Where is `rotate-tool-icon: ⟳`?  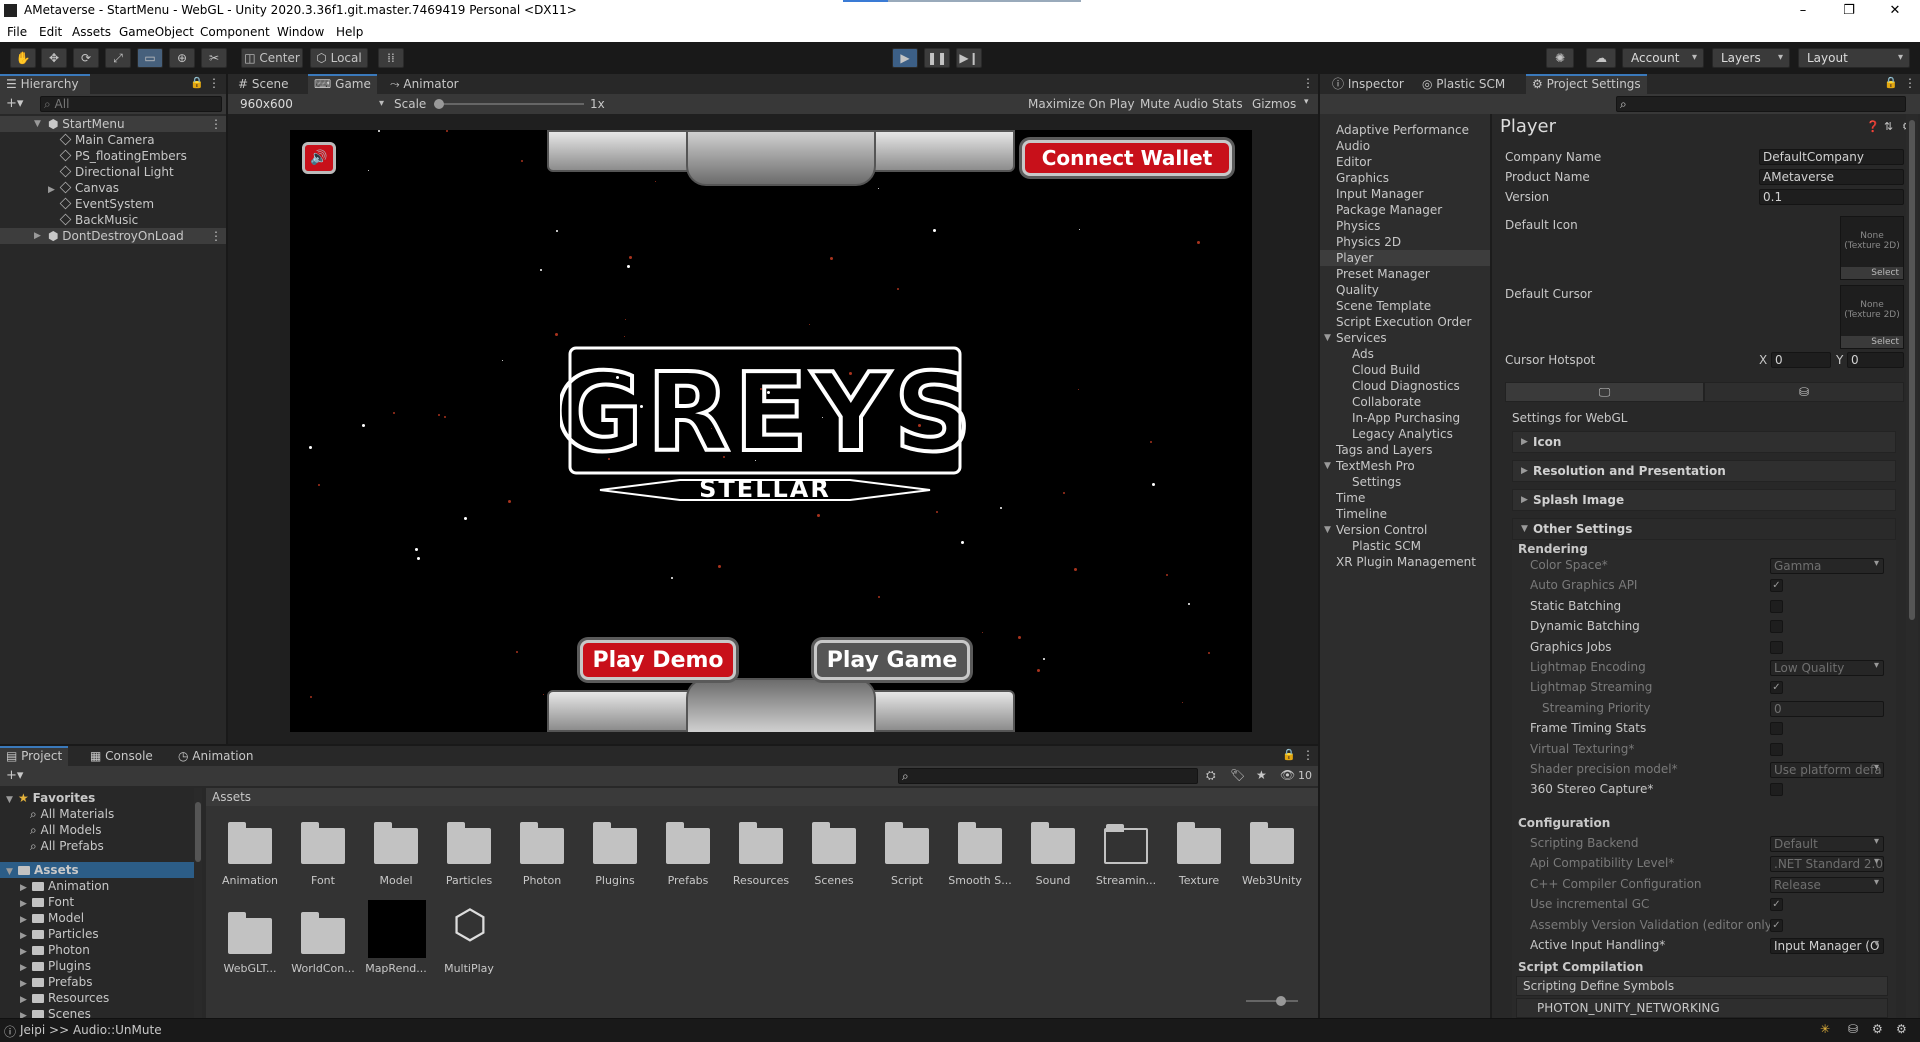
rotate-tool-icon: ⟳ is located at coordinates (86, 58).